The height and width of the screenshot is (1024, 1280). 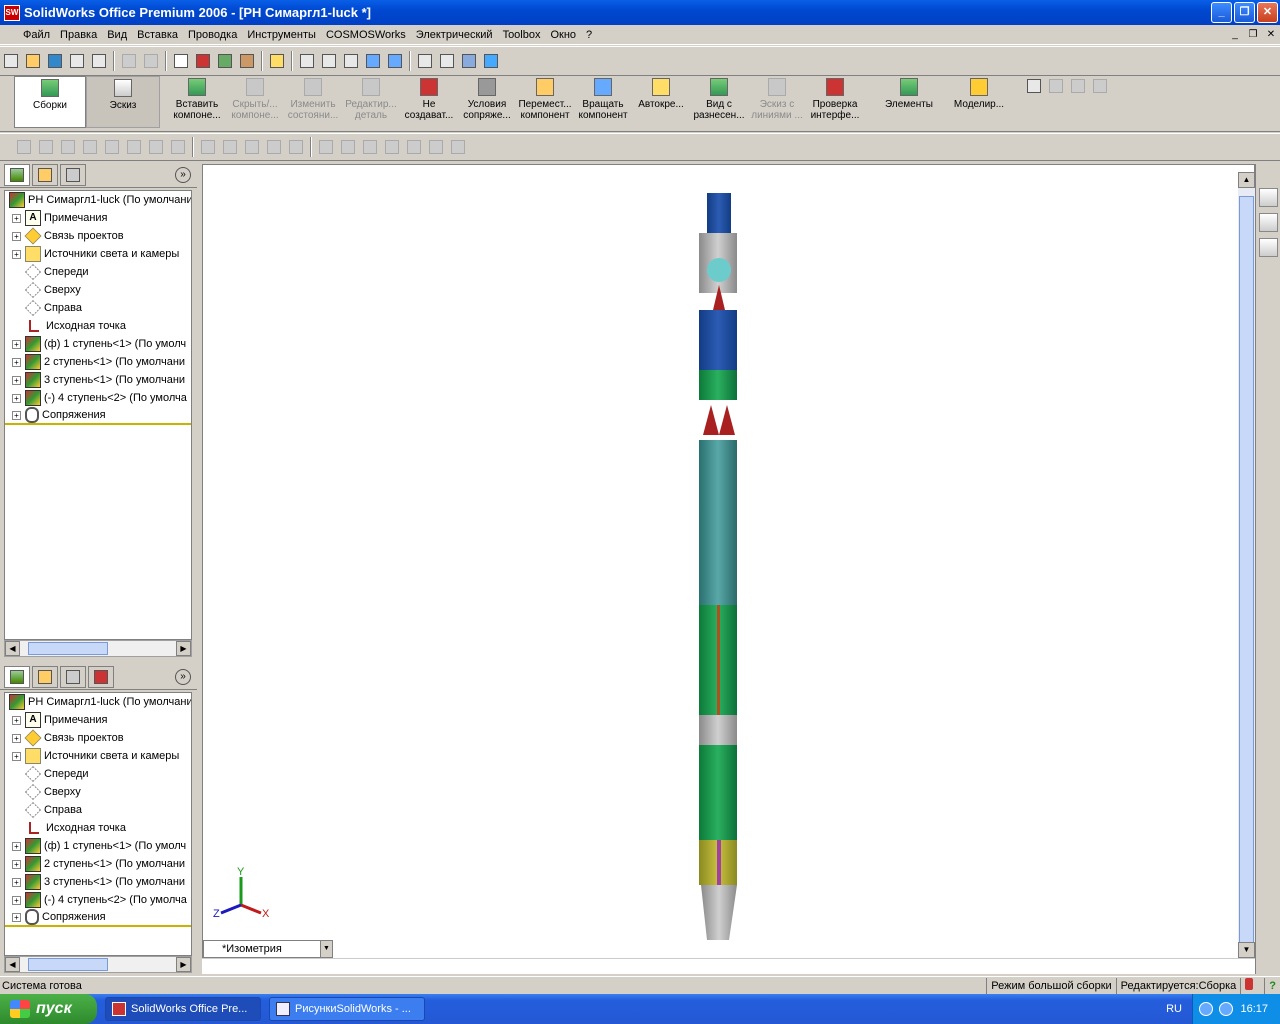 I want to click on tree-node-mates: + Сопряжения, so click(x=98, y=918).